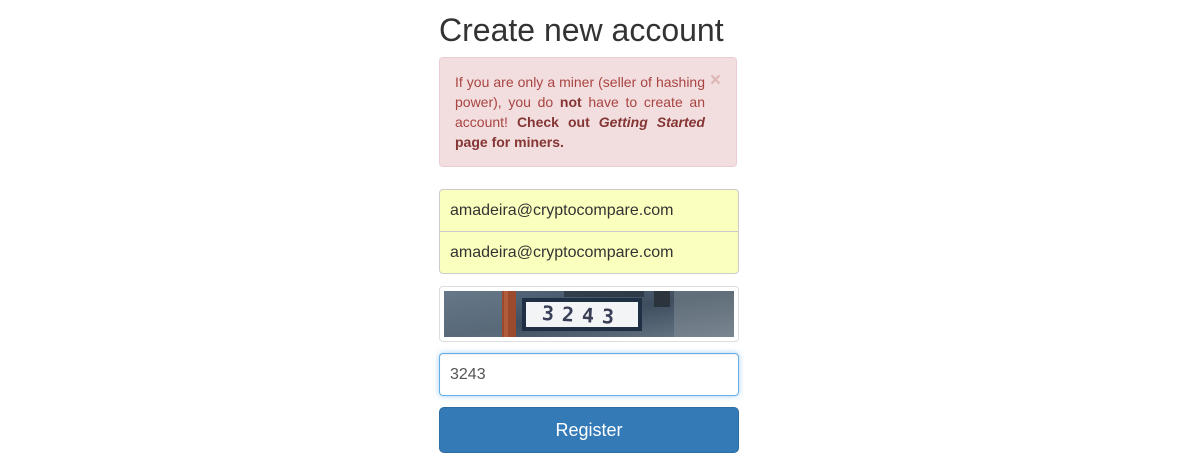 Image resolution: width=1200 pixels, height=467 pixels. Describe the element at coordinates (581, 315) in the screenshot. I see `captcha-image-text: 3243` at that location.